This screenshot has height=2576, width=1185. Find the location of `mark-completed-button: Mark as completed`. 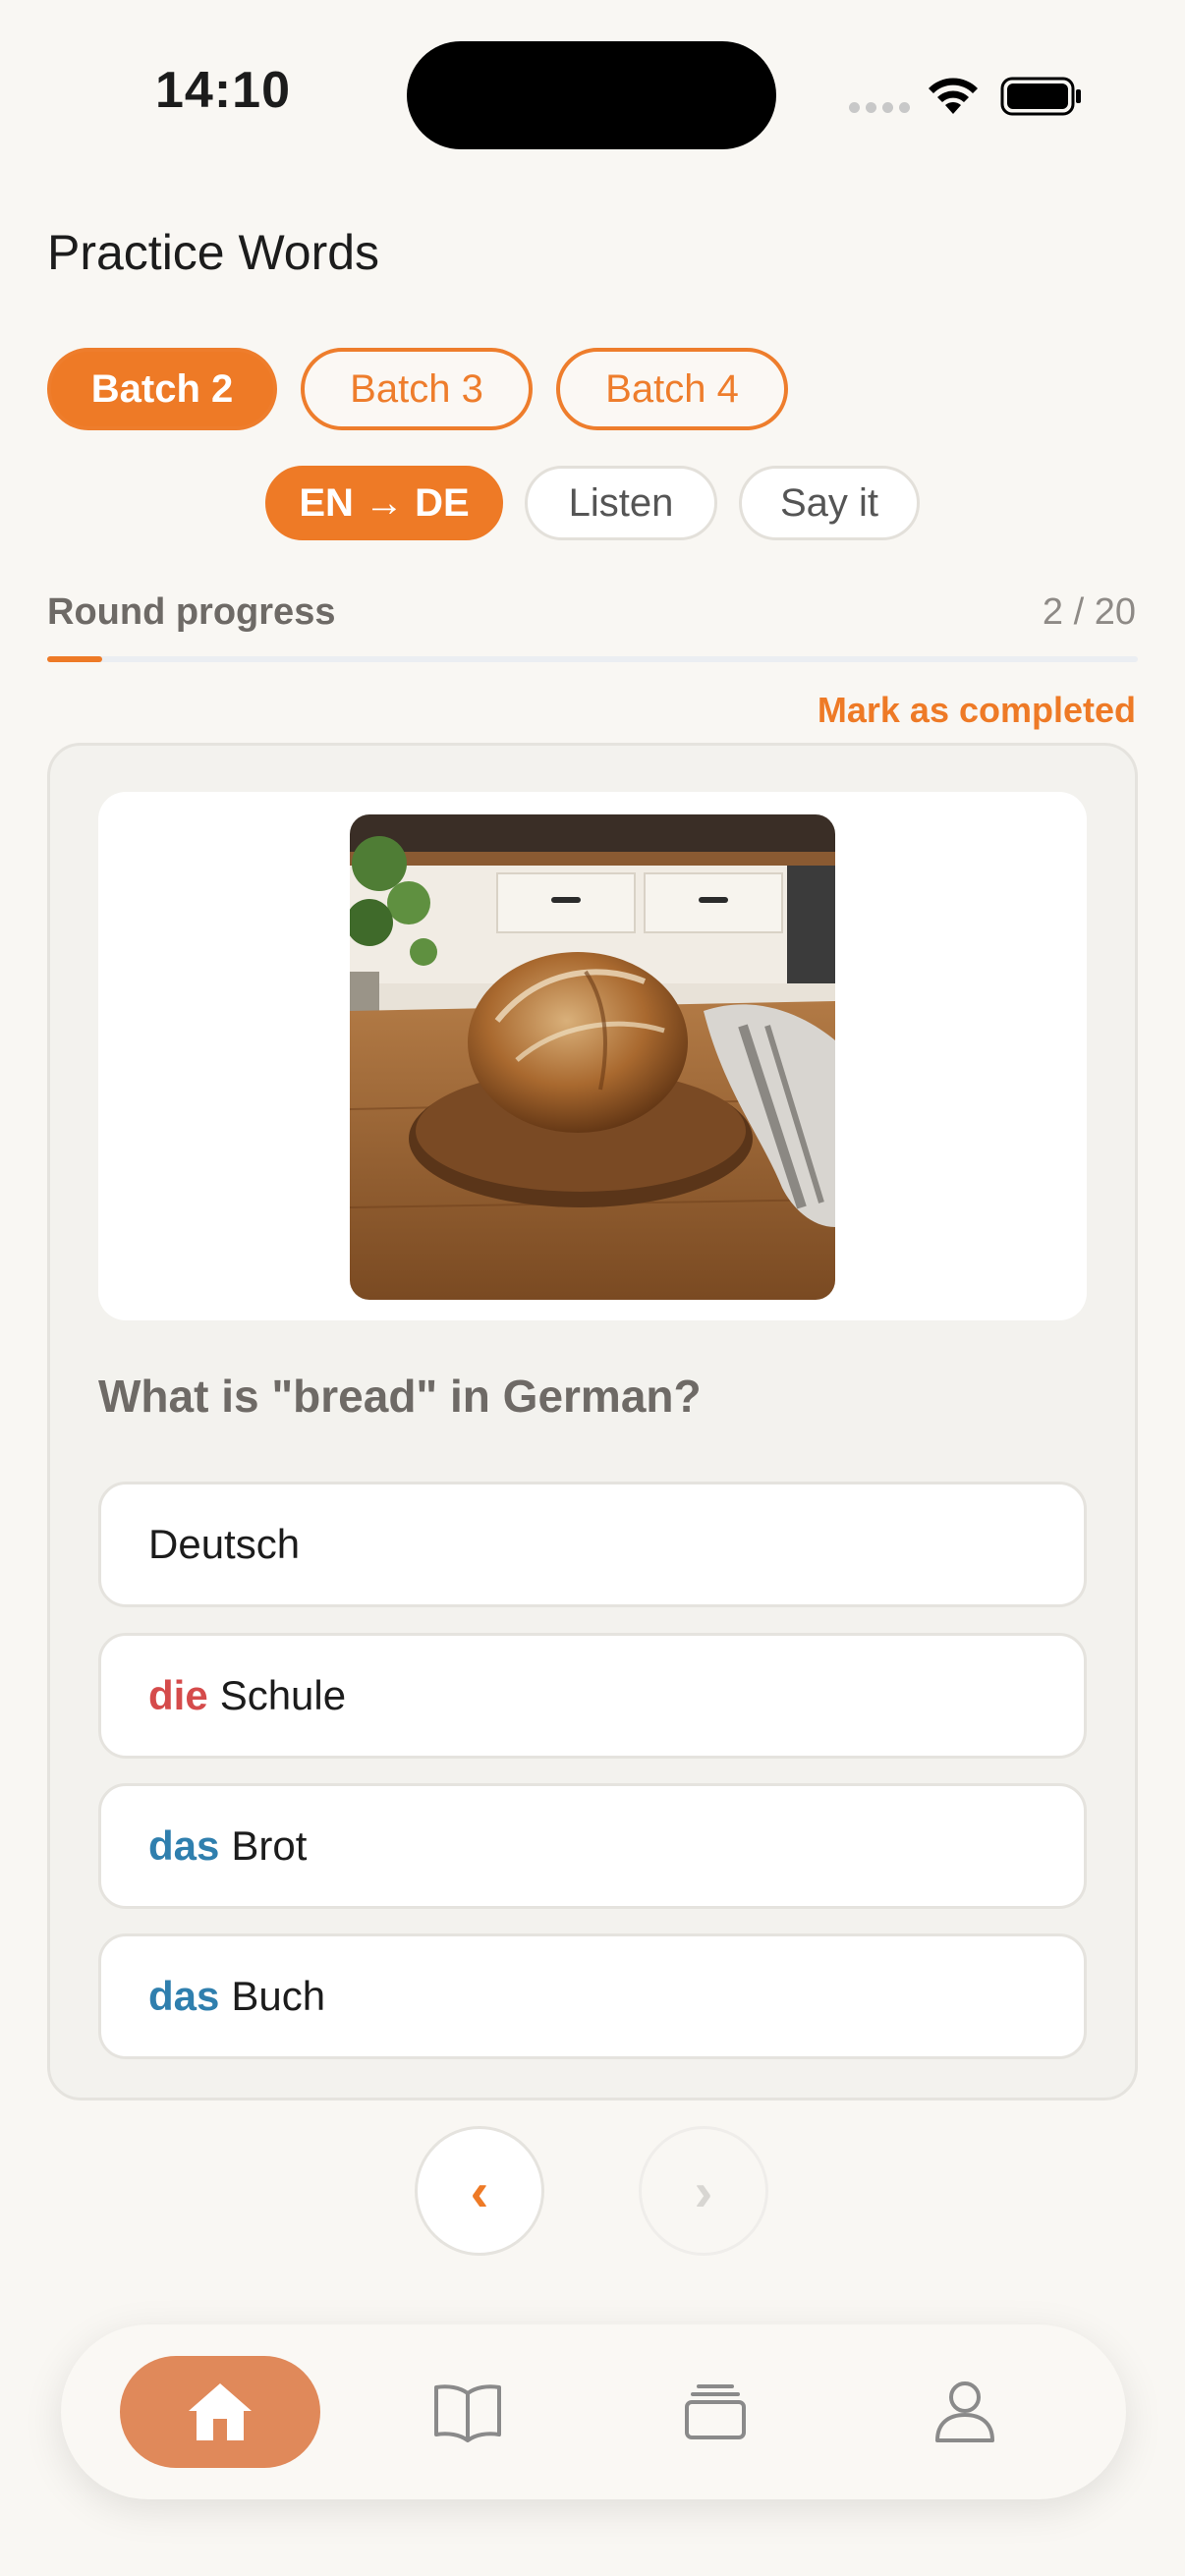

mark-completed-button: Mark as completed is located at coordinates (977, 710).